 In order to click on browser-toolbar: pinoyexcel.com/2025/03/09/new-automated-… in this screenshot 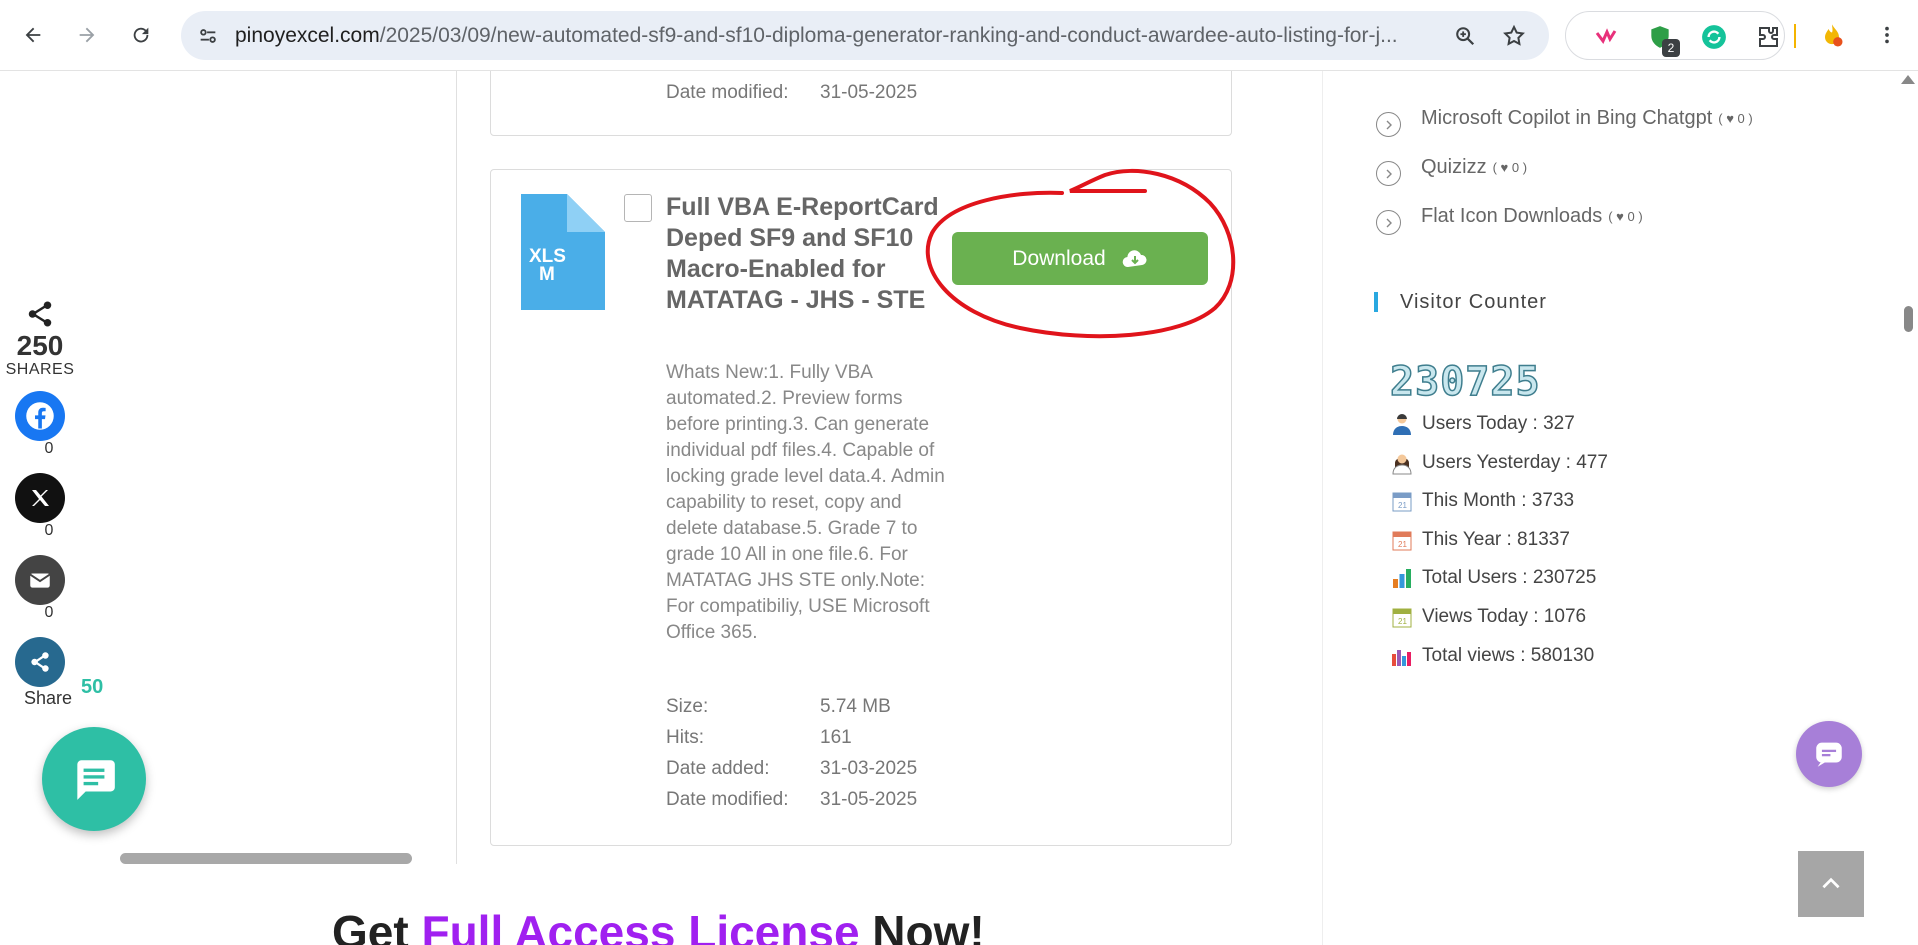, I will do `click(959, 35)`.